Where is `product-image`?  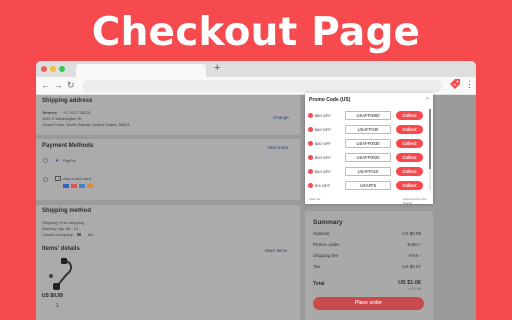 product-image is located at coordinates (60, 274).